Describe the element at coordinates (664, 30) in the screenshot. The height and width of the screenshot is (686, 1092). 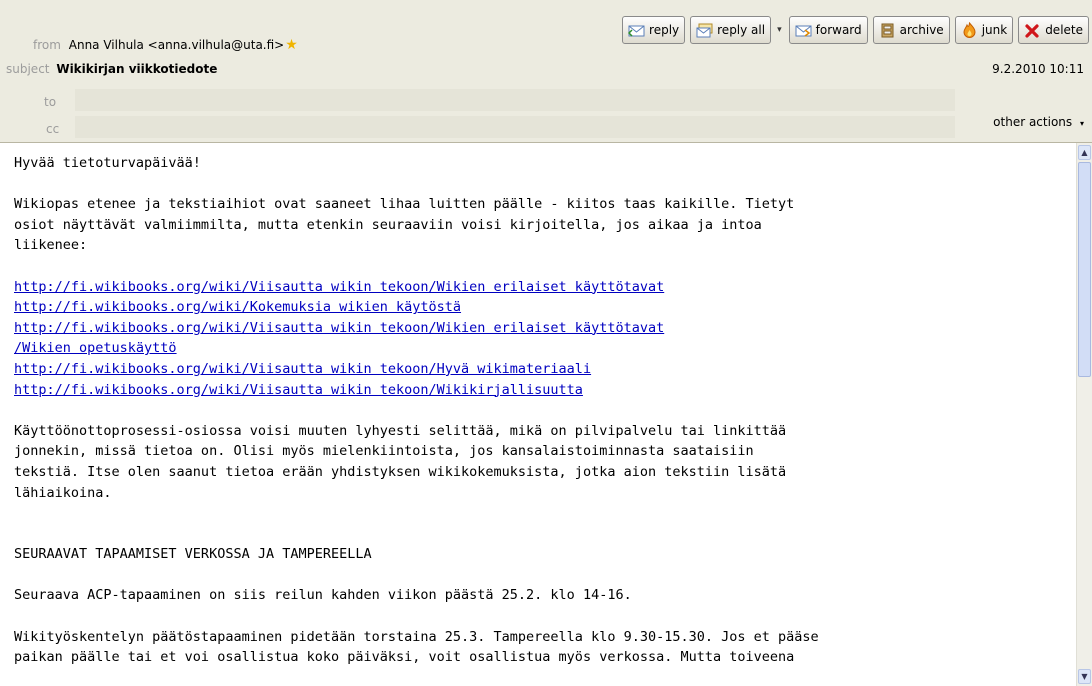
I see `reply-label: reply` at that location.